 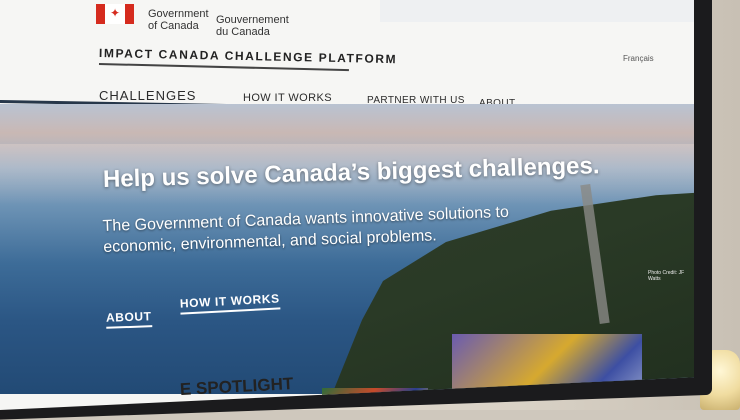 What do you see at coordinates (230, 303) in the screenshot?
I see `hero-how-it-works-link: HOW IT WORKS` at bounding box center [230, 303].